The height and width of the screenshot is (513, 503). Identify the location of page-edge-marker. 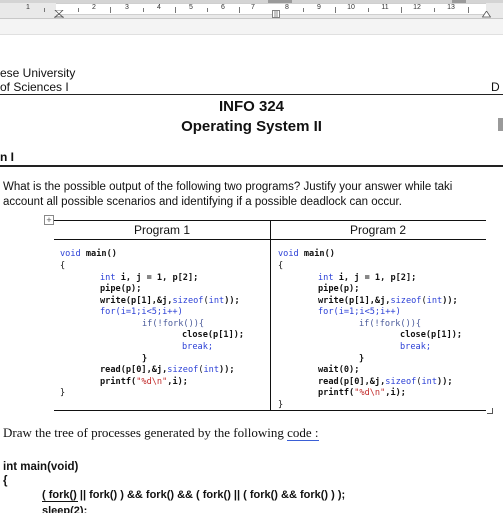
(500, 124).